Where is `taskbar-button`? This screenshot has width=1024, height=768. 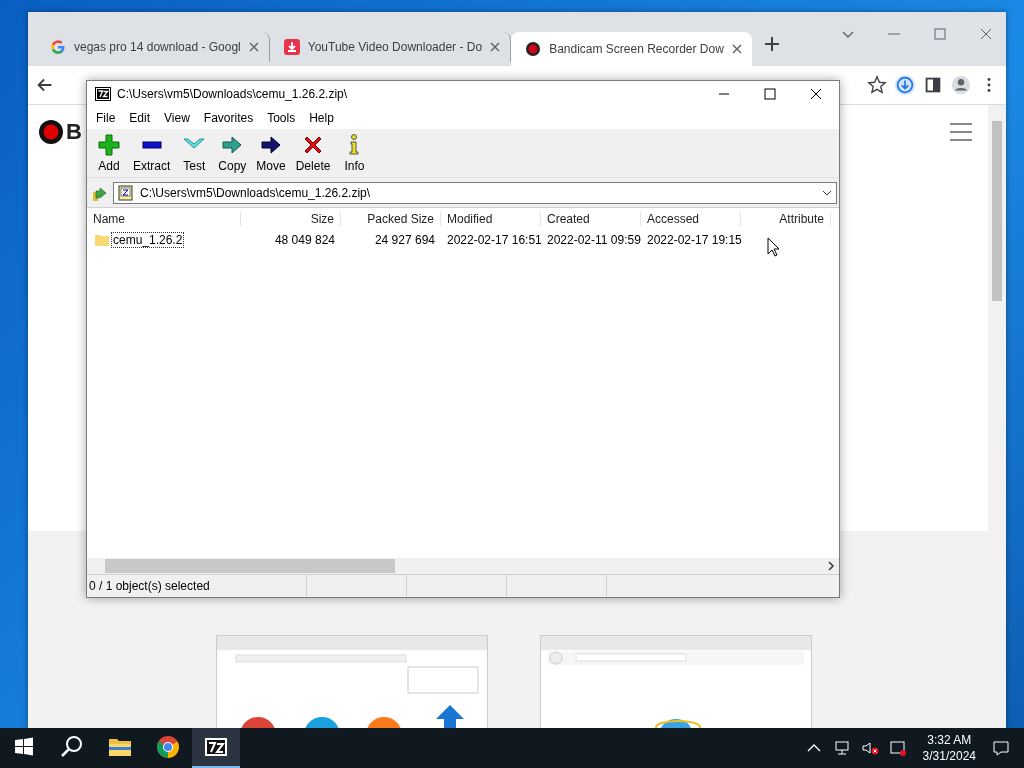
taskbar-button is located at coordinates (216, 748).